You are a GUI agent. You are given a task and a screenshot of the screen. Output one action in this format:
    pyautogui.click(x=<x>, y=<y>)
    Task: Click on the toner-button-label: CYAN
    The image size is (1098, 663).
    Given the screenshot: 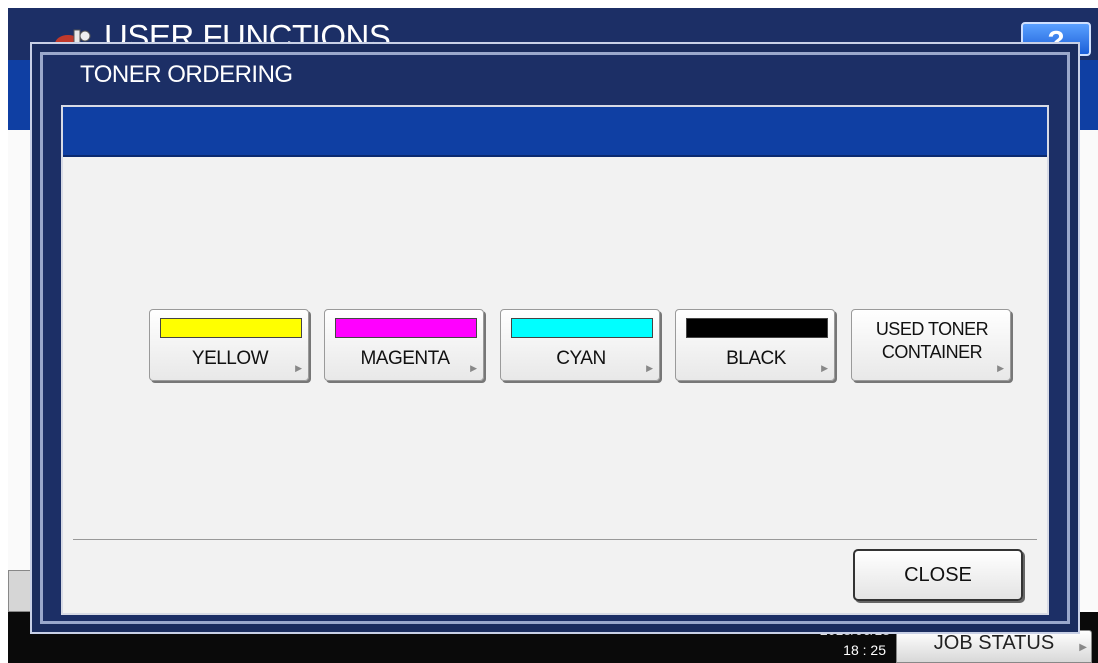 What is the action you would take?
    pyautogui.click(x=581, y=358)
    